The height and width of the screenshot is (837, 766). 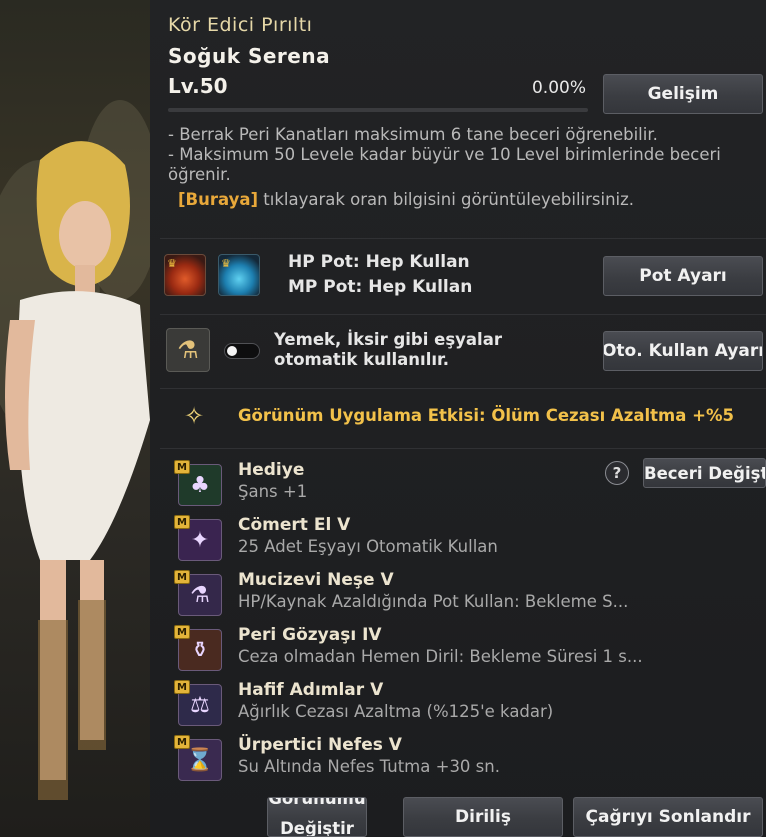 What do you see at coordinates (311, 690) in the screenshot?
I see `skill-name: Hafif Adımlar V` at bounding box center [311, 690].